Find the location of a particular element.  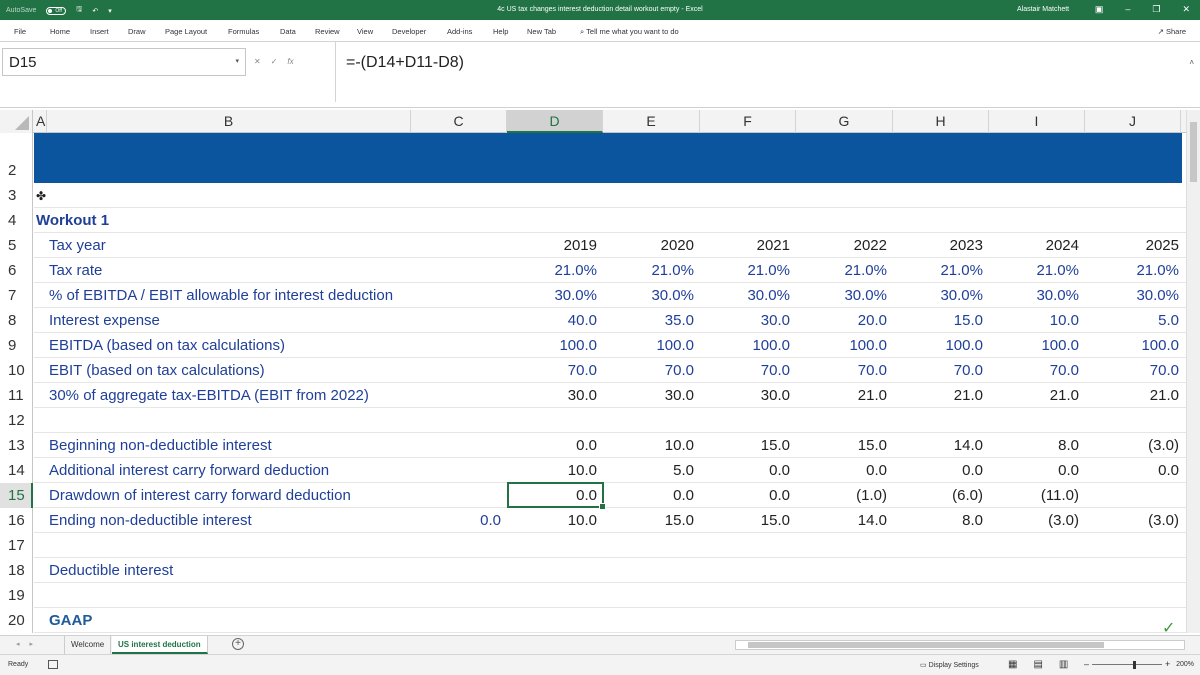

row-header-13: 13 is located at coordinates (16, 445).